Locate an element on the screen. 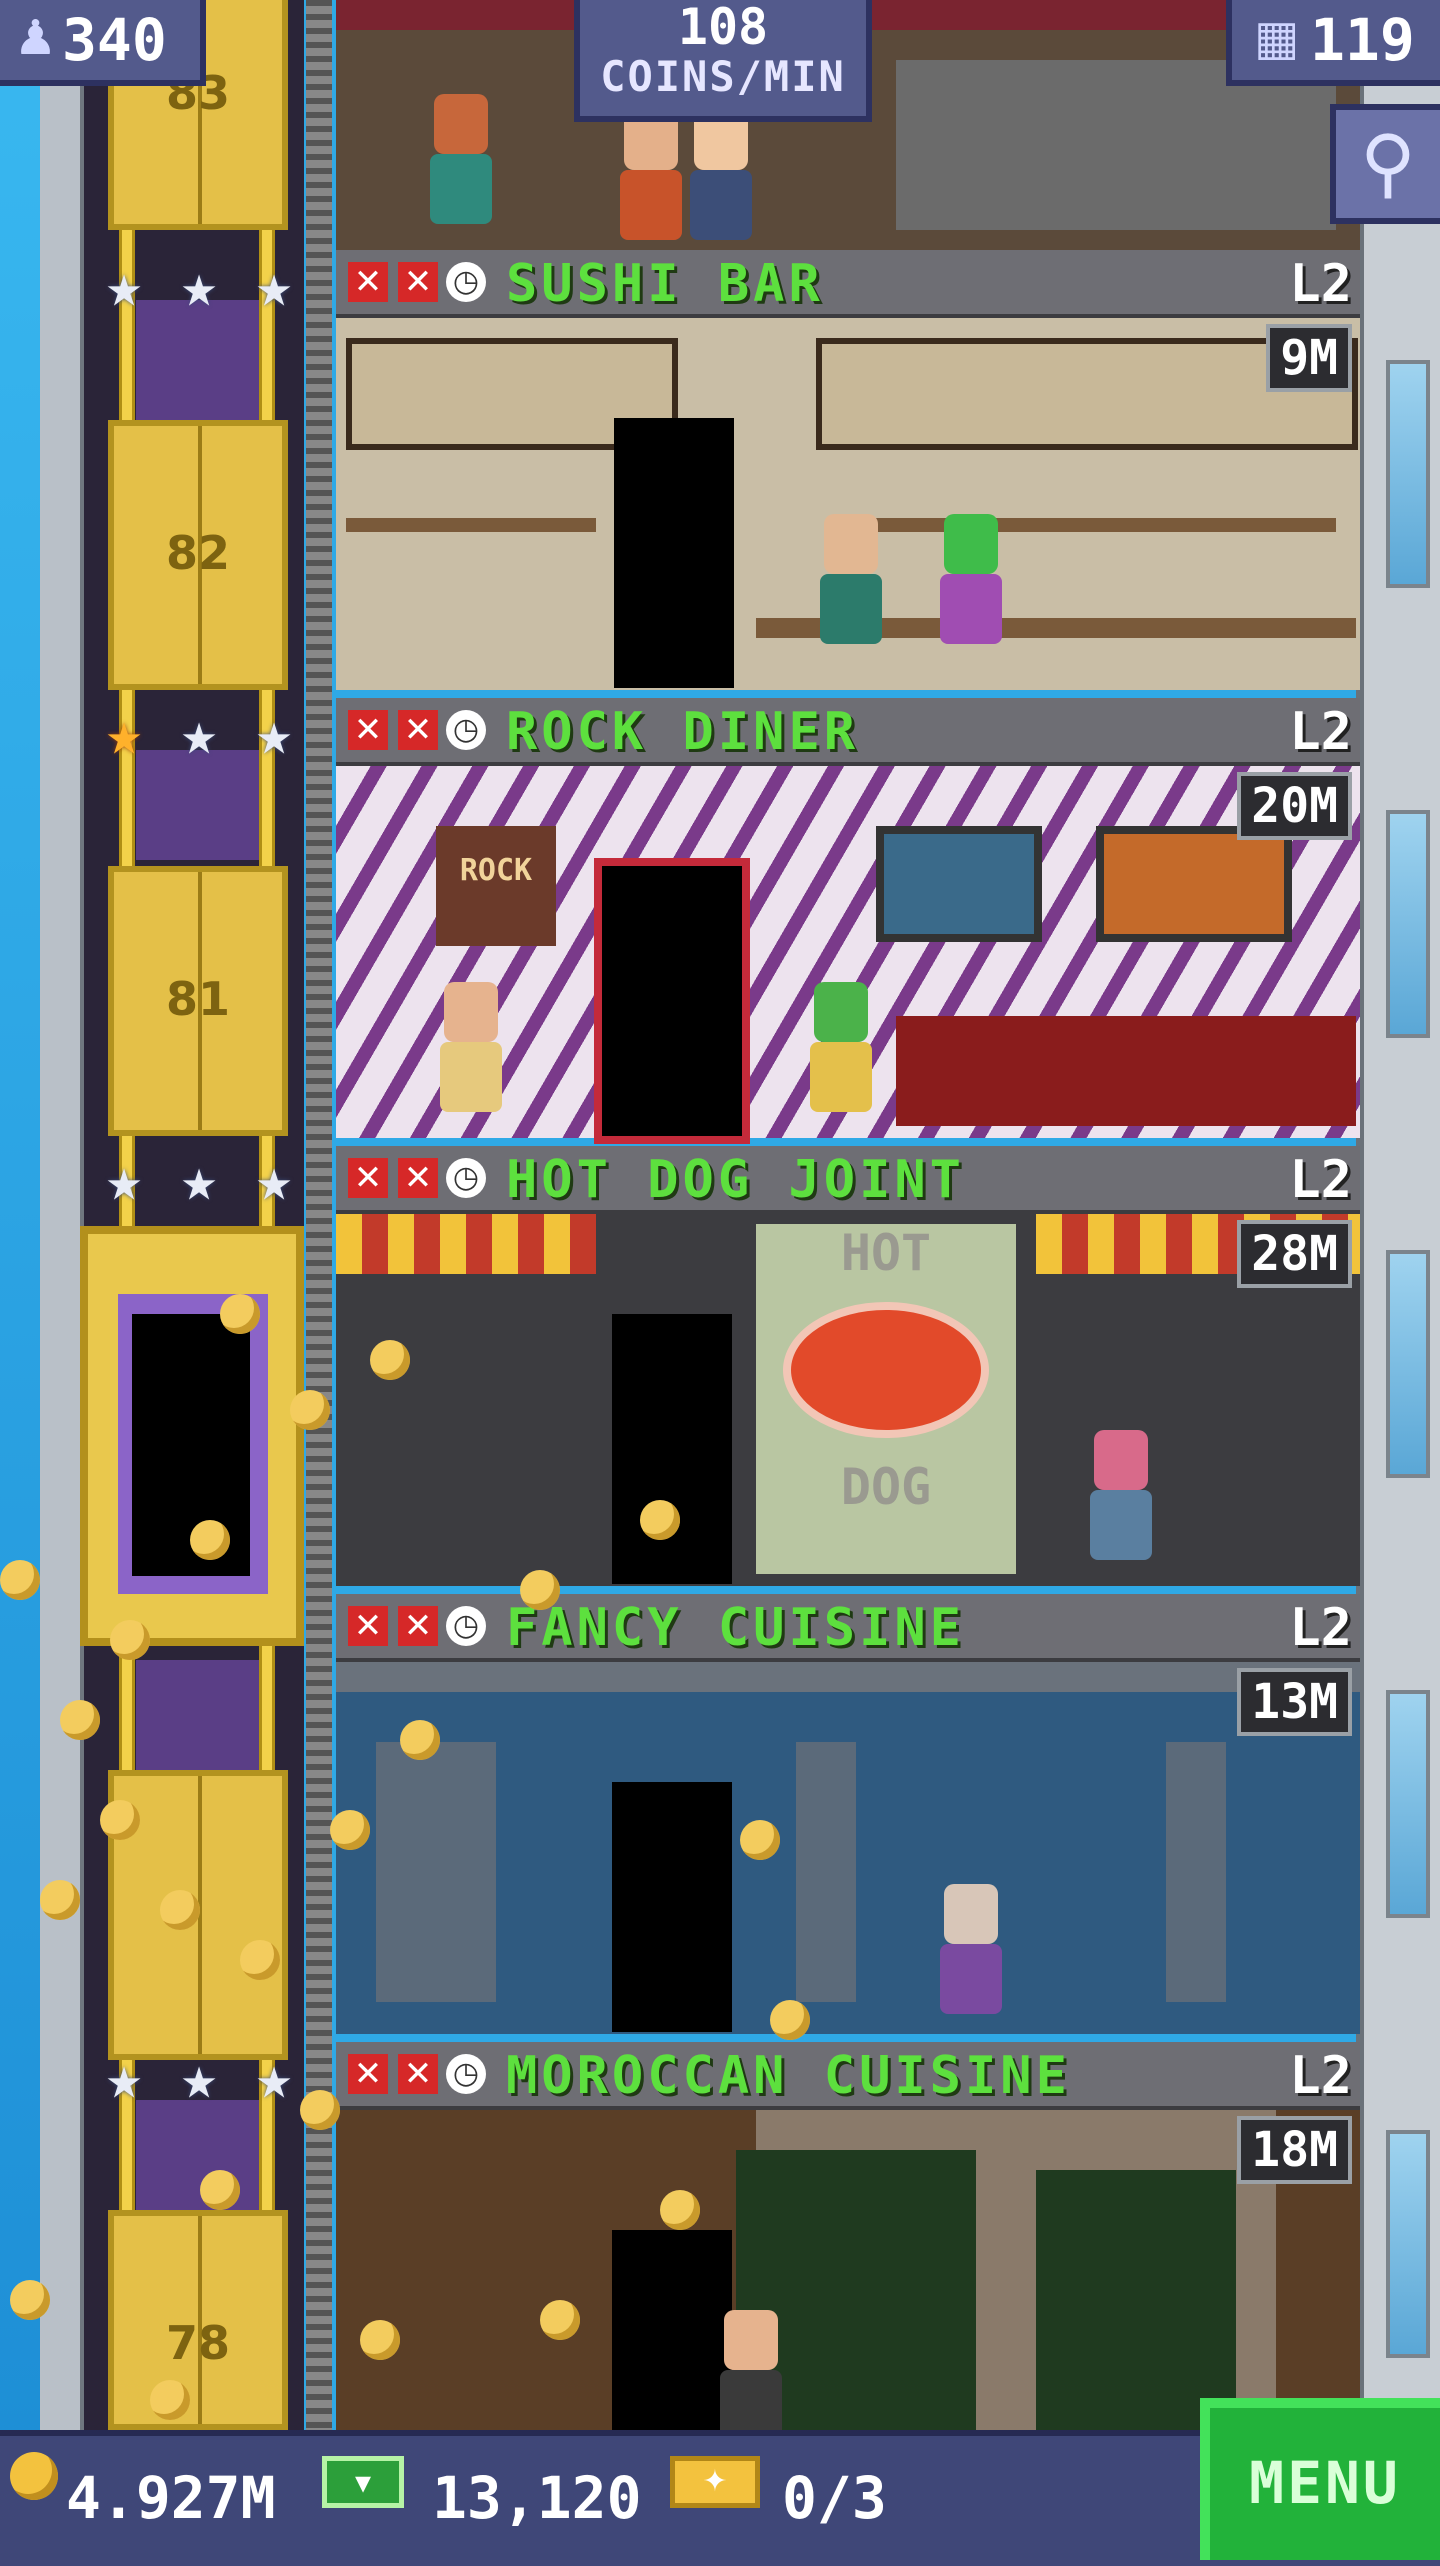 This screenshot has height=2566, width=1440. stock-badge: 18M is located at coordinates (1294, 2150).